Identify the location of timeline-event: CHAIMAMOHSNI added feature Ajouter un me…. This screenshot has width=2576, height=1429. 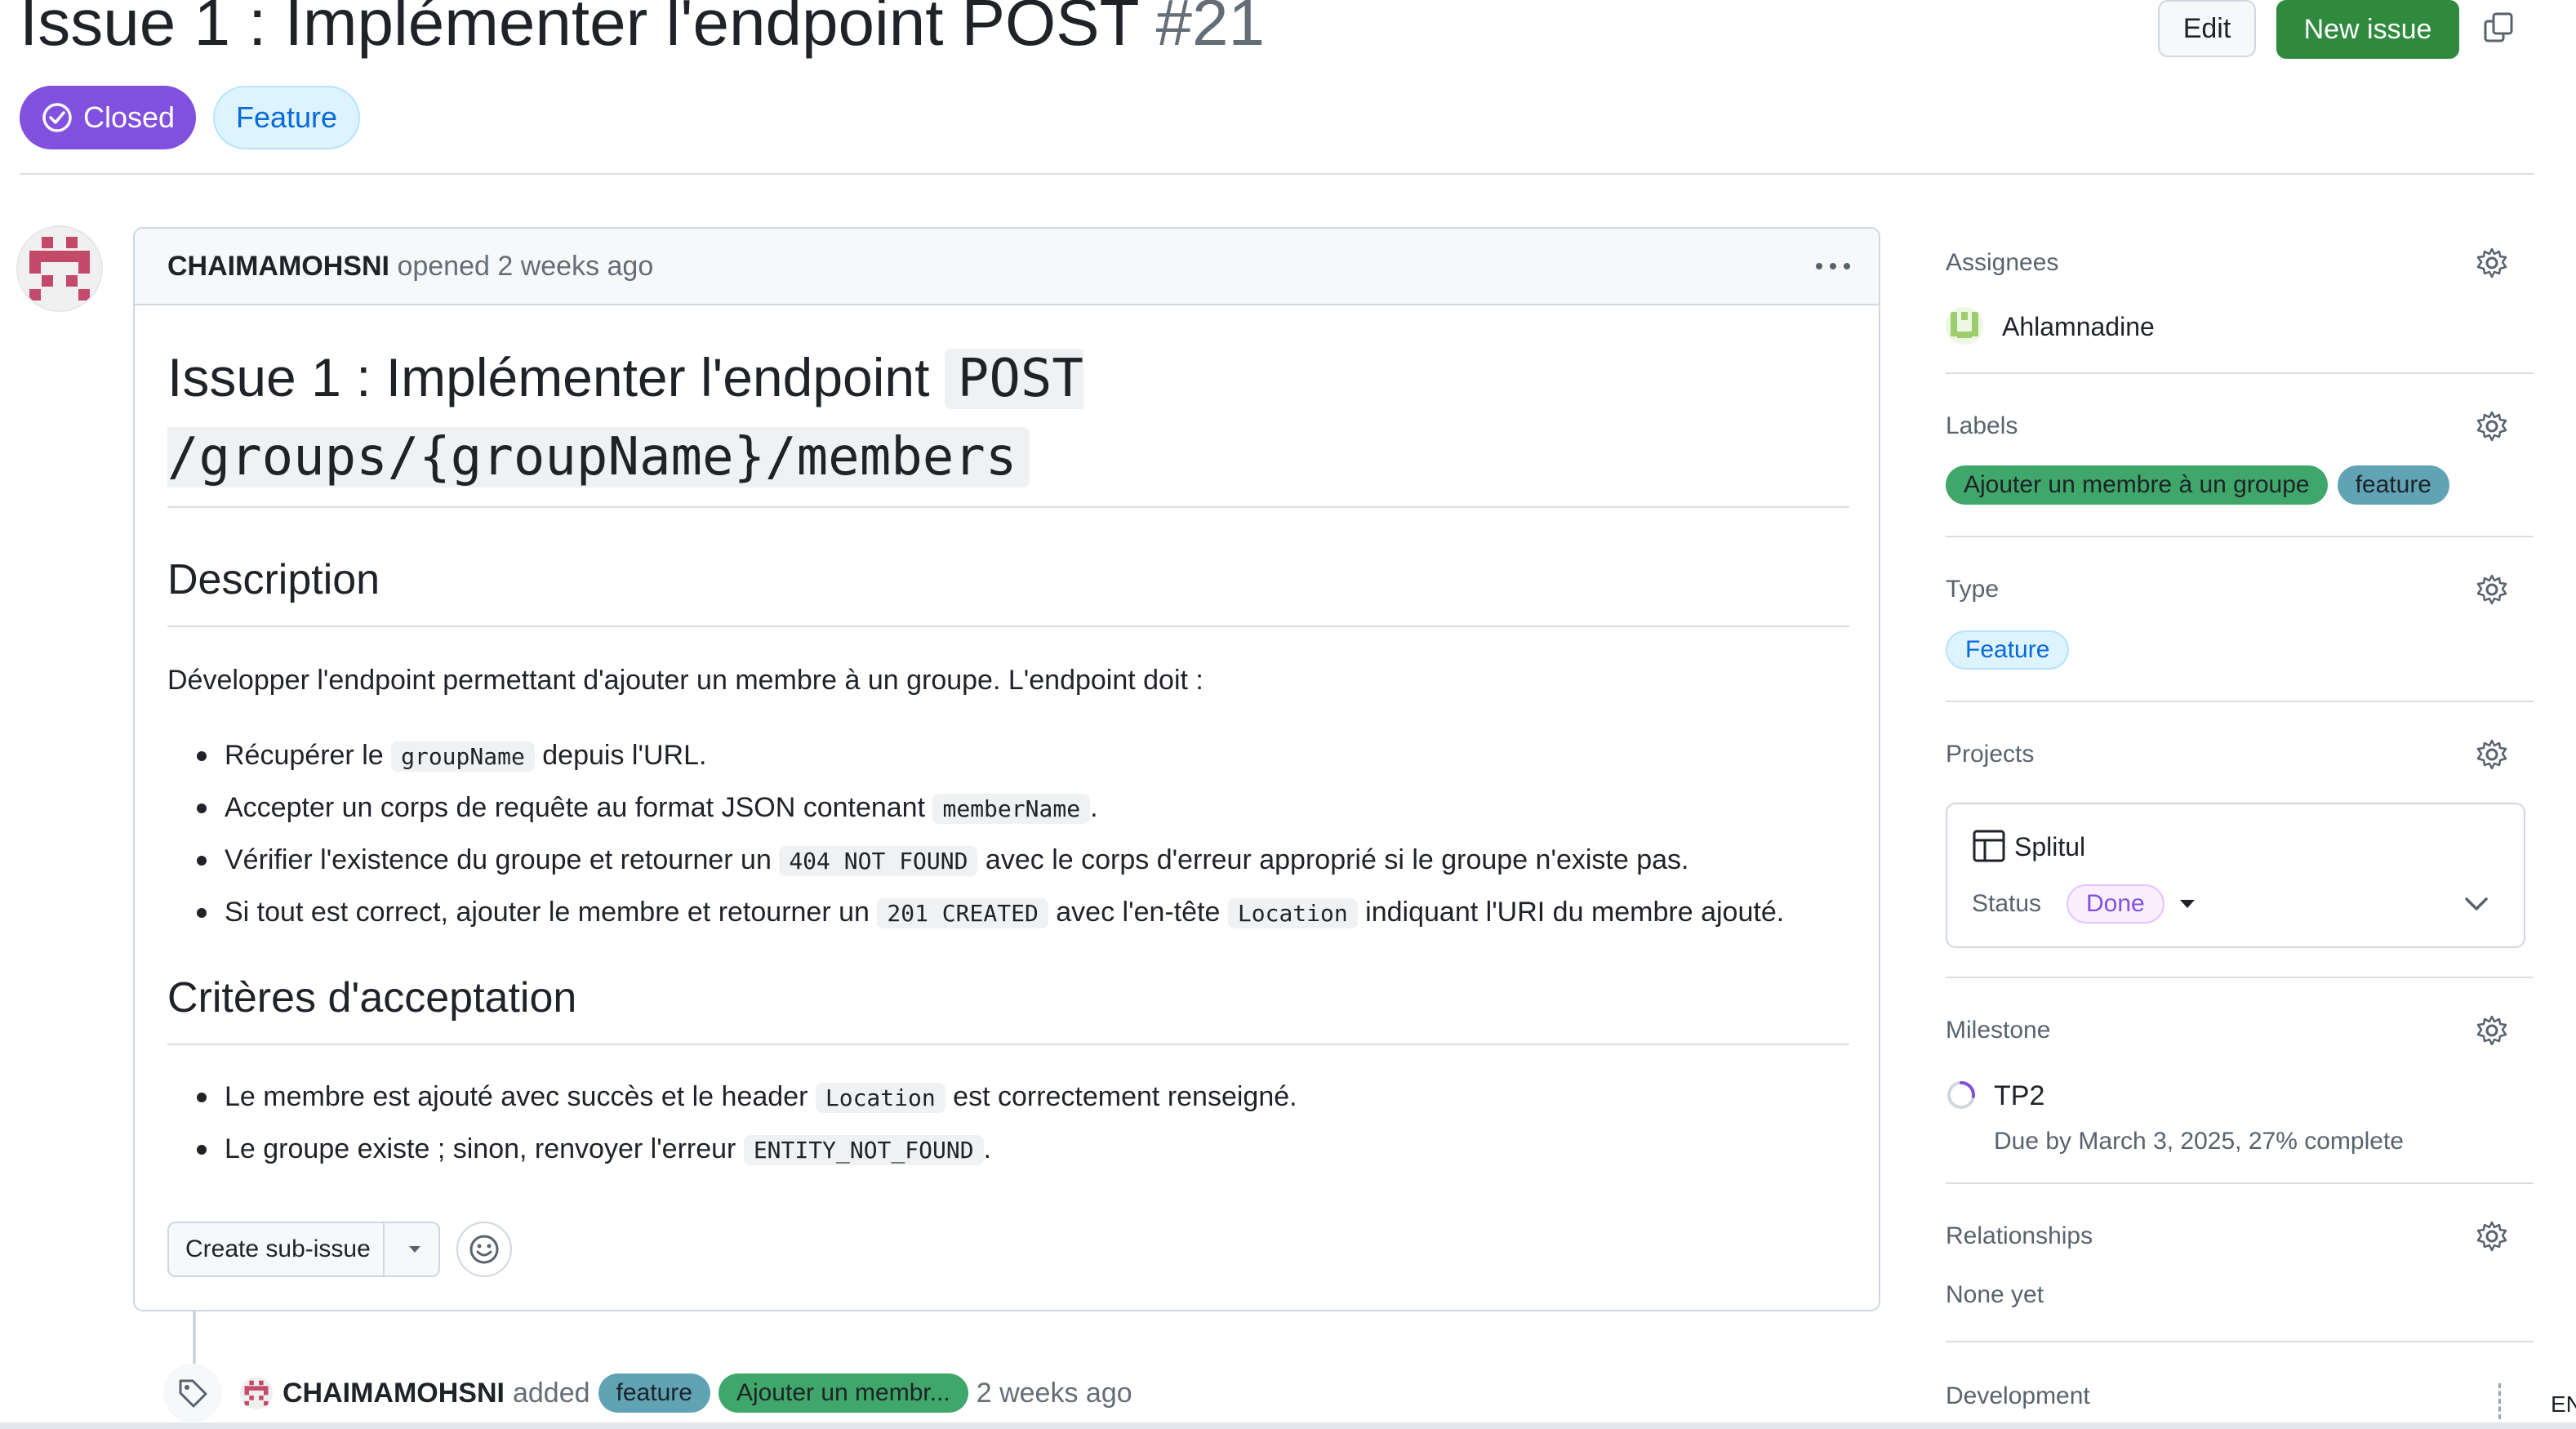
(707, 1393).